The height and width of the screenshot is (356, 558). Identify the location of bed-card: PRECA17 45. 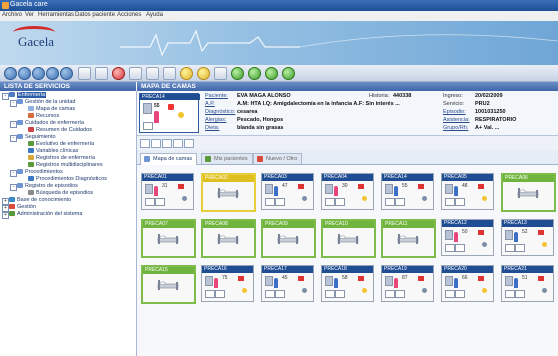
(287, 283).